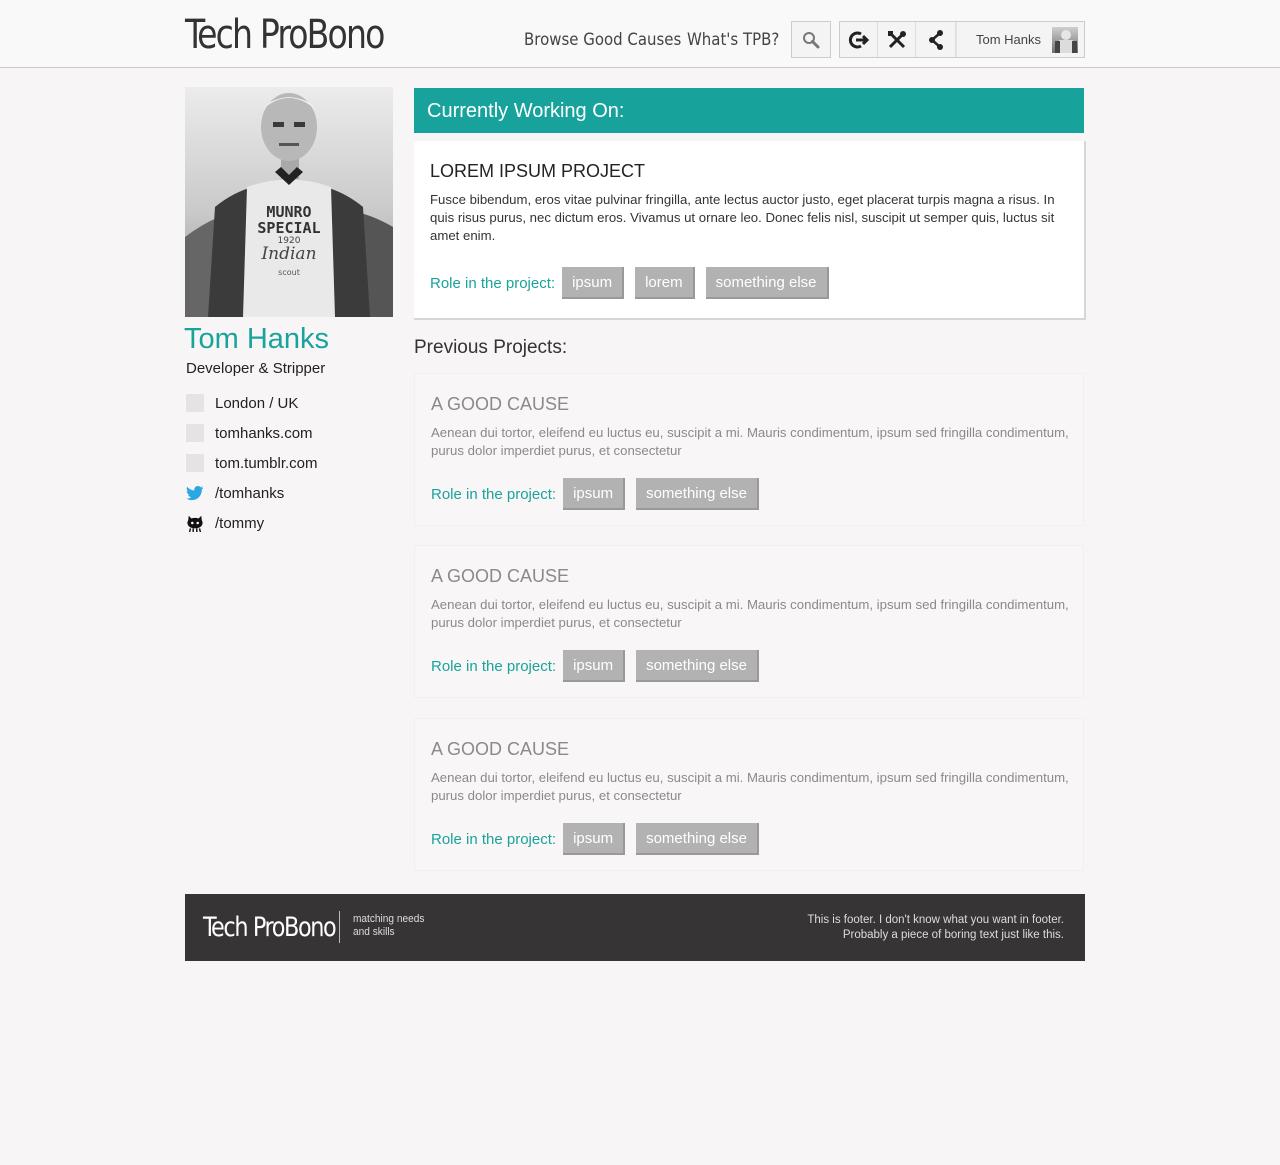 The image size is (1280, 1165). What do you see at coordinates (491, 347) in the screenshot?
I see `previous-projects-heading: Previous Projects:` at bounding box center [491, 347].